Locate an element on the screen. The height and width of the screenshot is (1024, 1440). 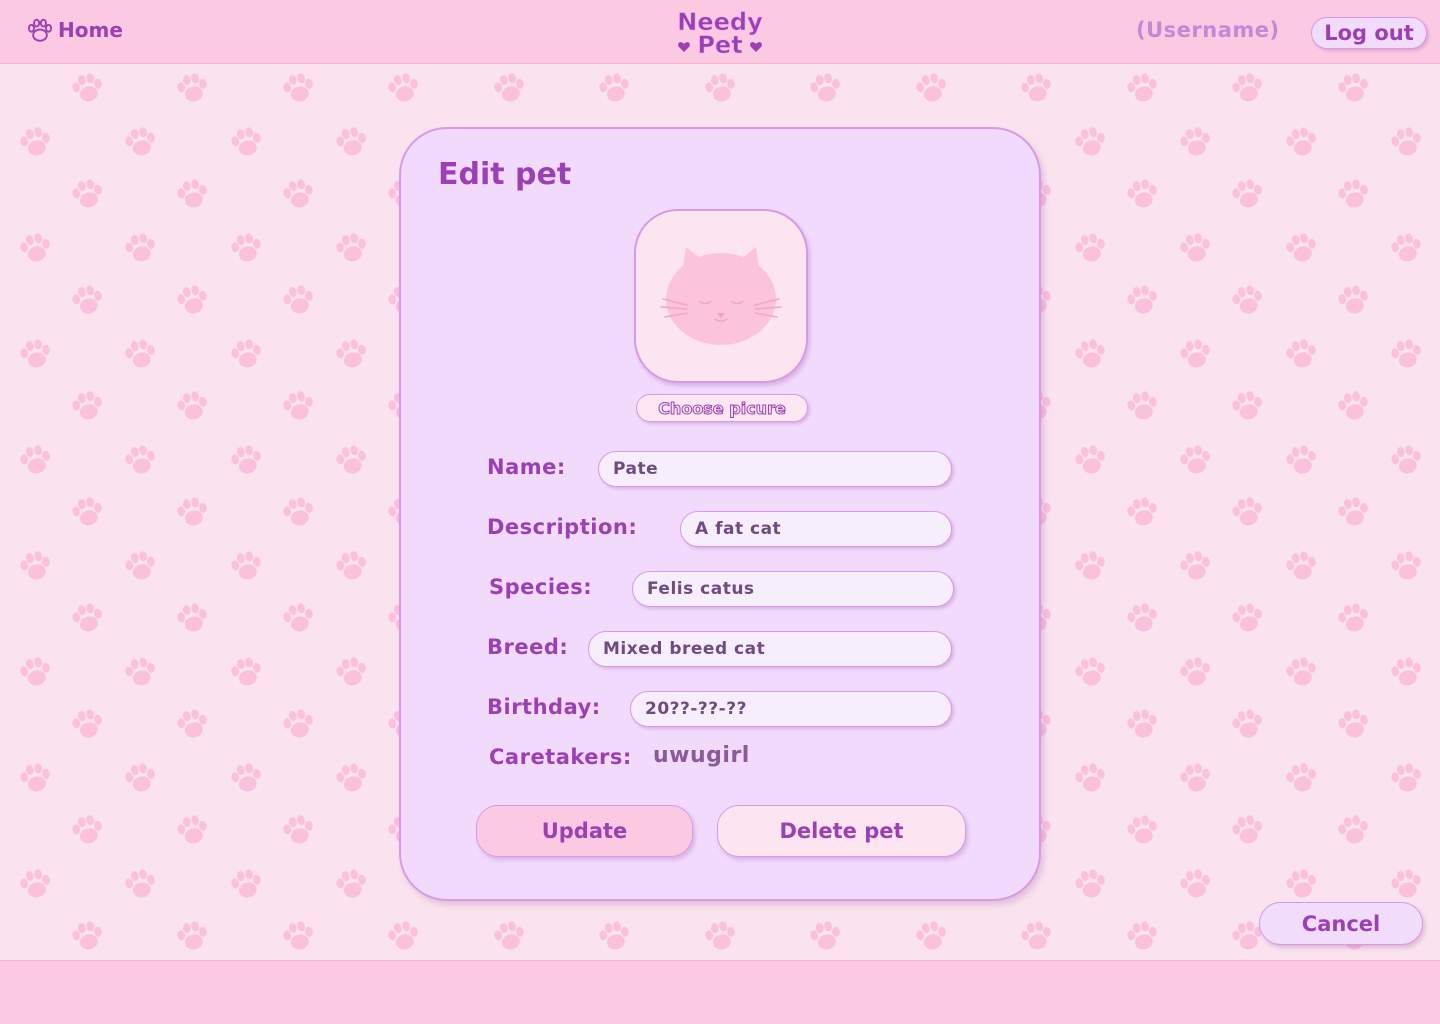
logo-line2: Pet is located at coordinates (719, 44).